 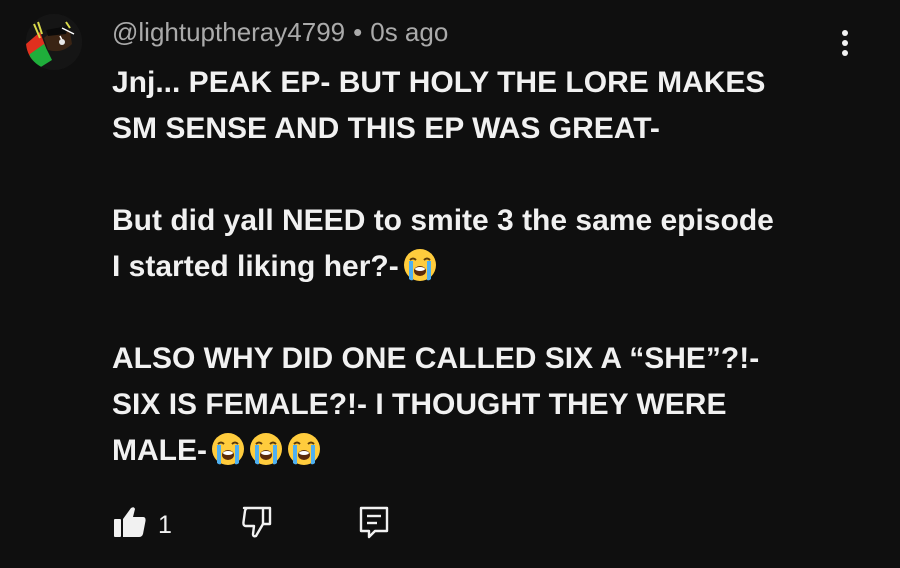 I want to click on reply-icon, so click(x=374, y=522).